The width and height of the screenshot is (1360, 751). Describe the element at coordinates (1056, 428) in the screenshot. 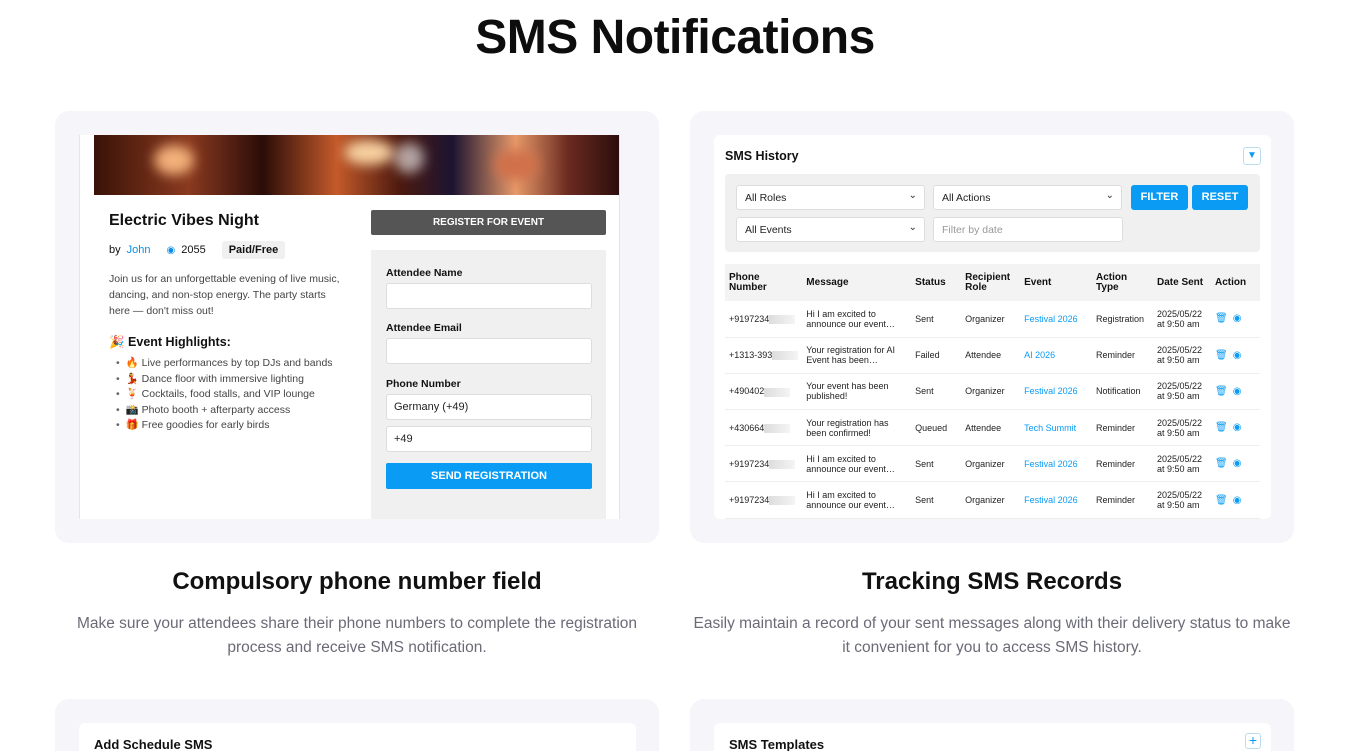

I see `event-link: Tech Summit` at that location.